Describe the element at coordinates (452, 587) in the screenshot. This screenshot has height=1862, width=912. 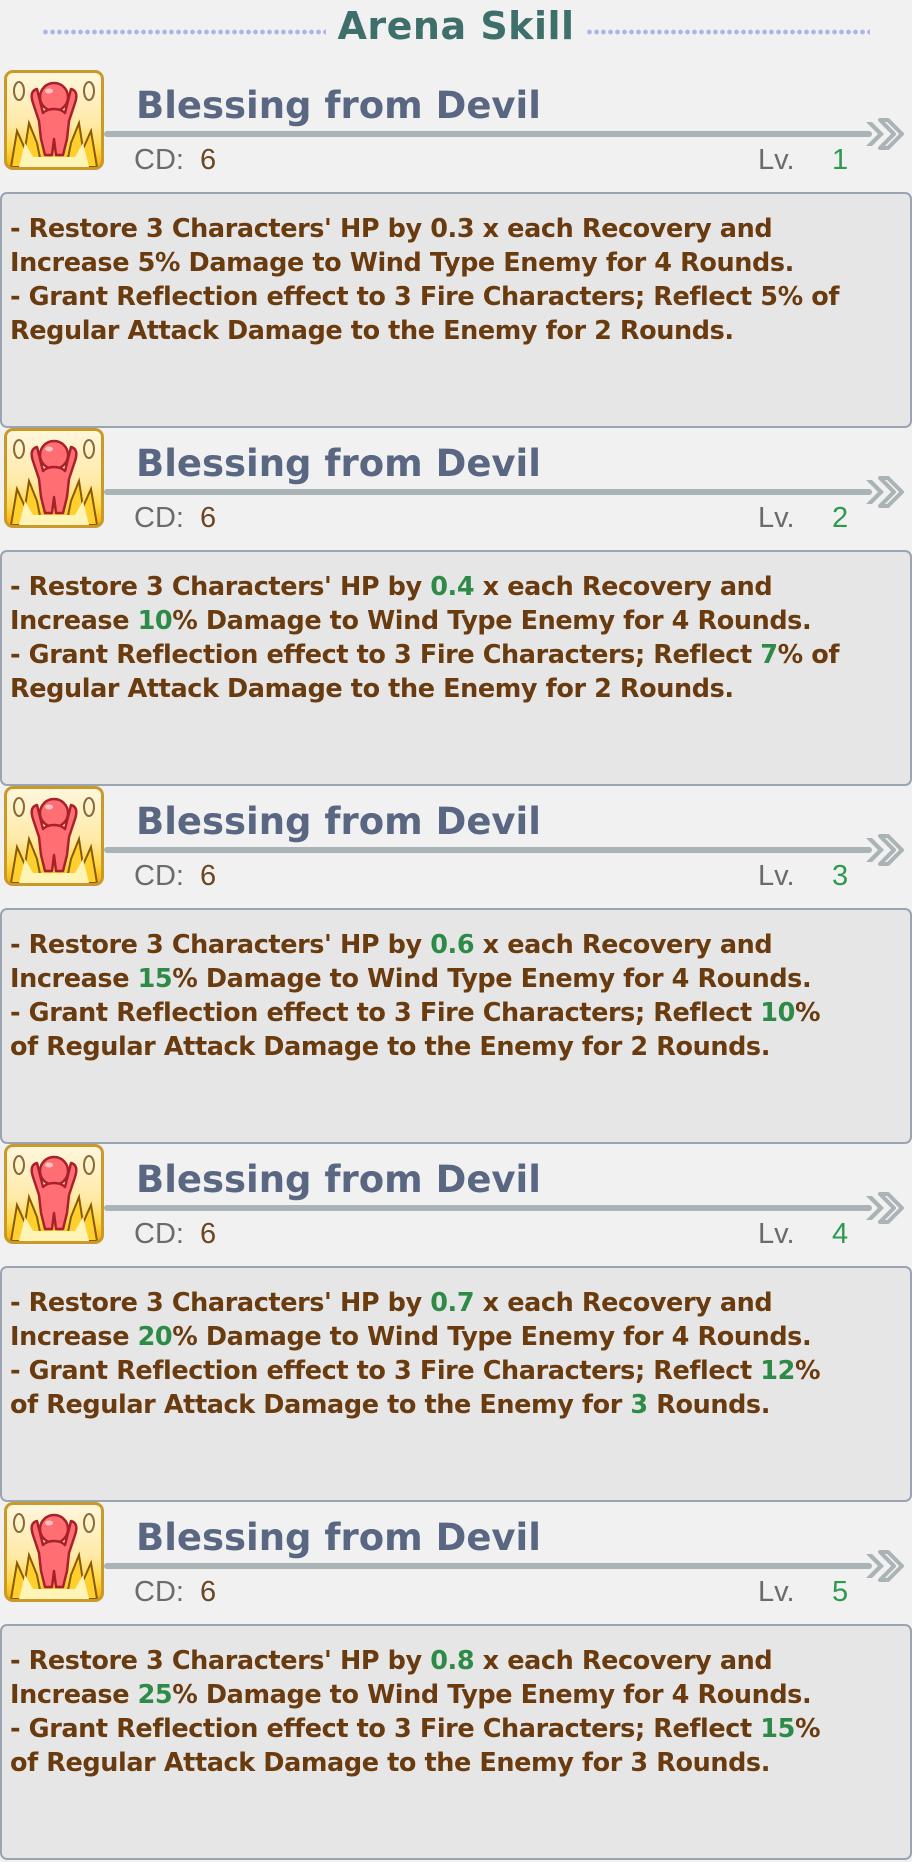
I see `highlighted-value: 0.4` at that location.